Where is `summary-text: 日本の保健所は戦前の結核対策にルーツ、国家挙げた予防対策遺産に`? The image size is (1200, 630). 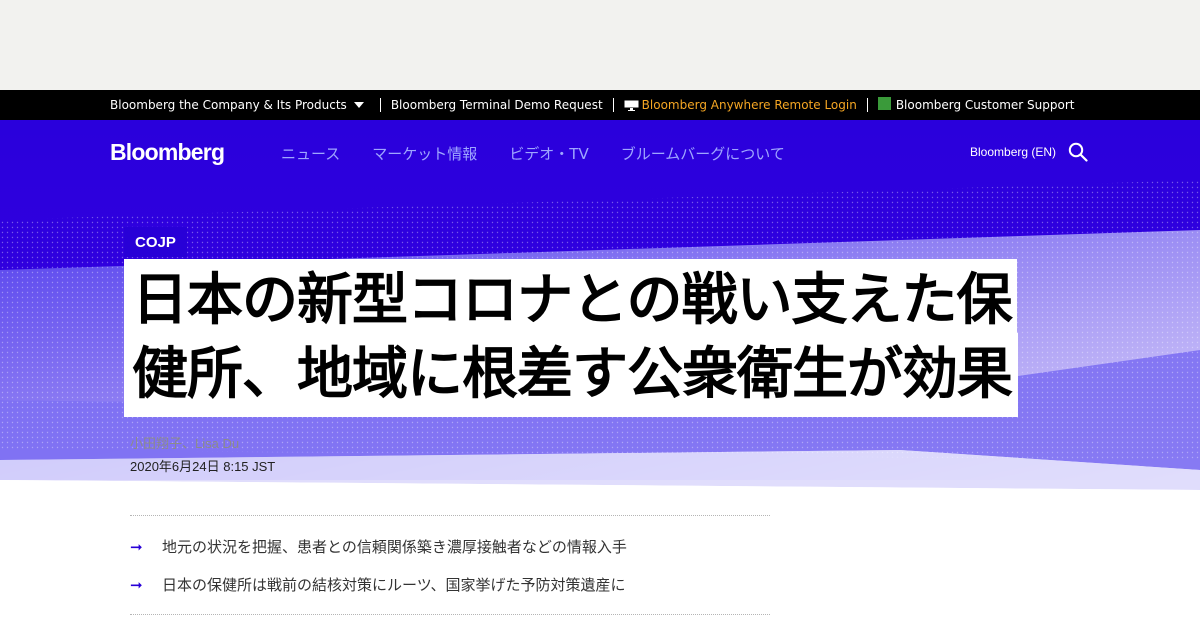
summary-text: 日本の保健所は戦前の結核対策にルーツ、国家挙げた予防対策遺産に is located at coordinates (394, 585).